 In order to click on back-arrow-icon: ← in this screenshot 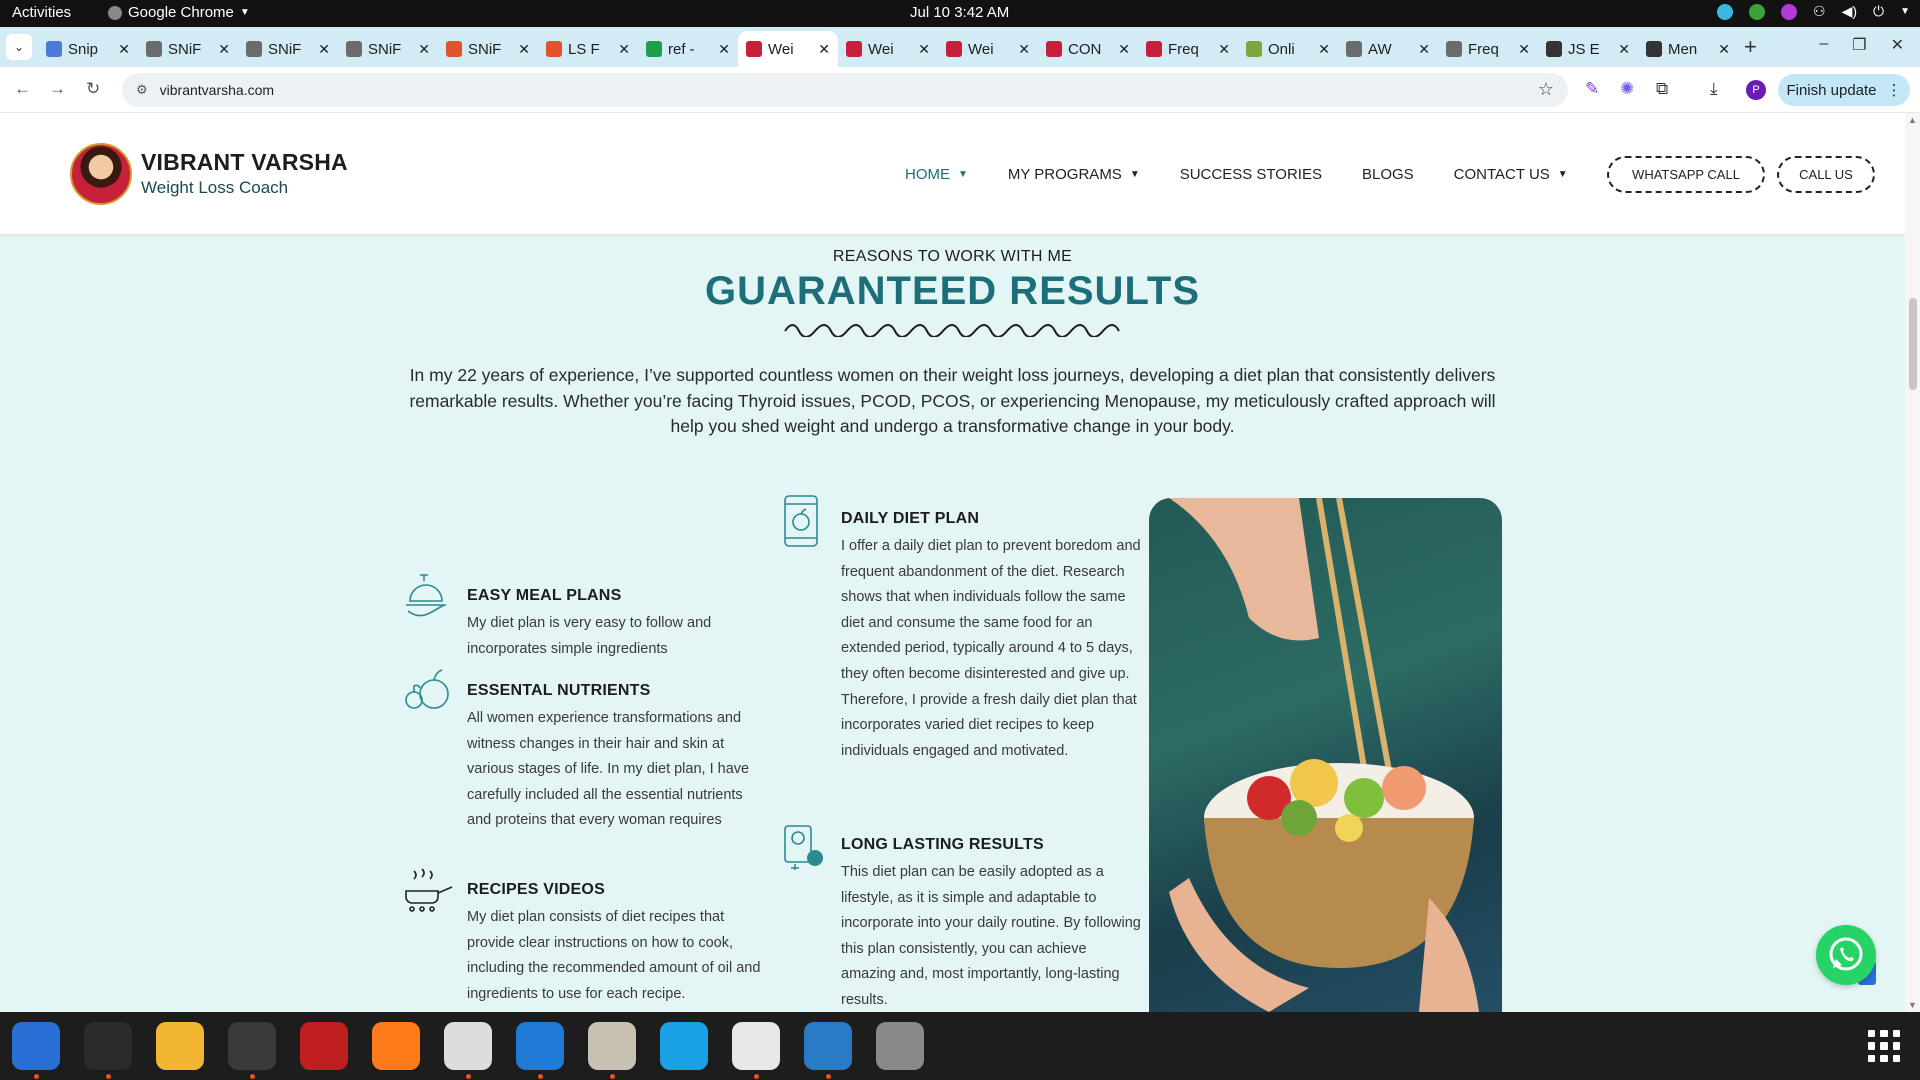, I will do `click(22, 89)`.